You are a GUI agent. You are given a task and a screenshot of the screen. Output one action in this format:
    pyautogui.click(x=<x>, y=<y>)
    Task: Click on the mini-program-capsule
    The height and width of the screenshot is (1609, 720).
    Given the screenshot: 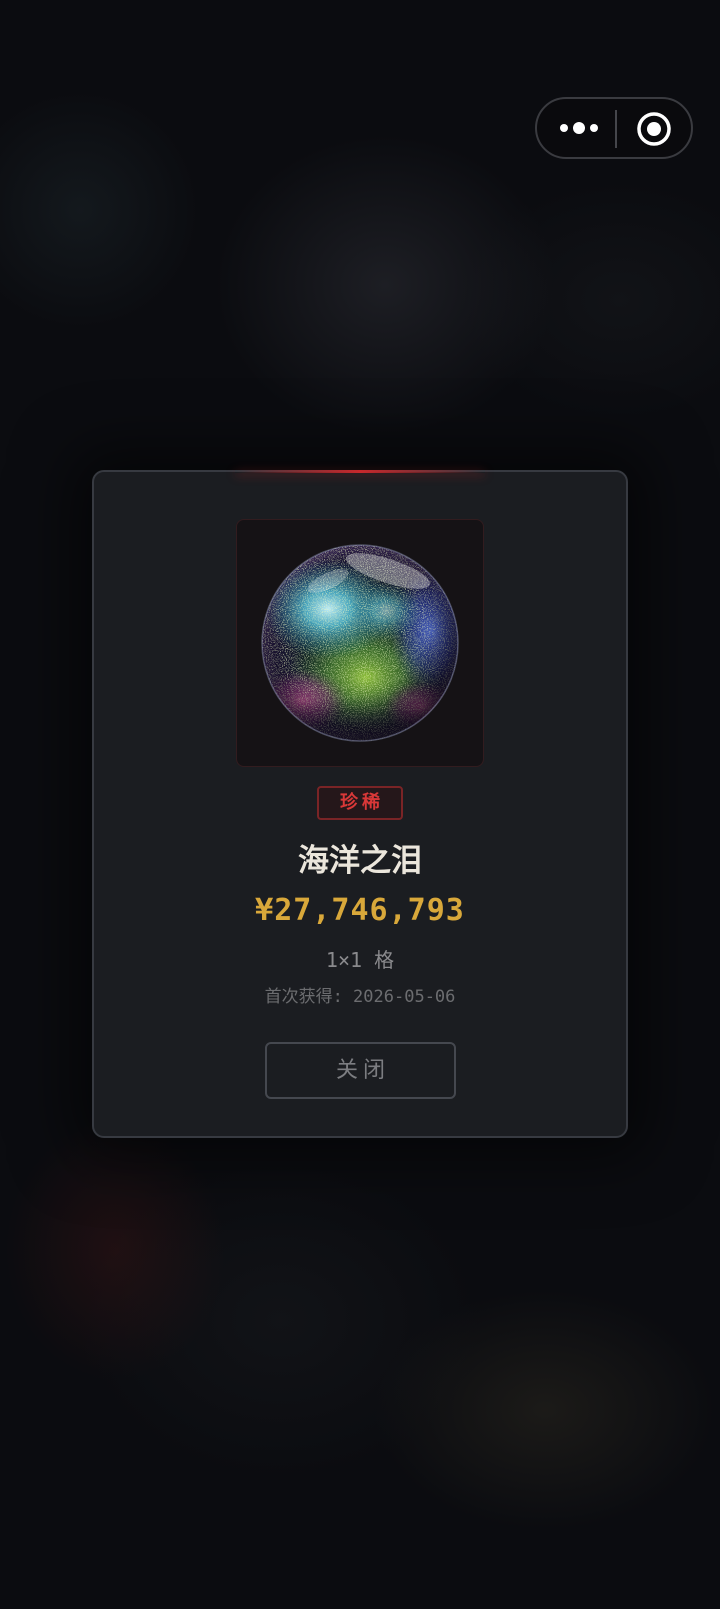 What is the action you would take?
    pyautogui.click(x=614, y=128)
    